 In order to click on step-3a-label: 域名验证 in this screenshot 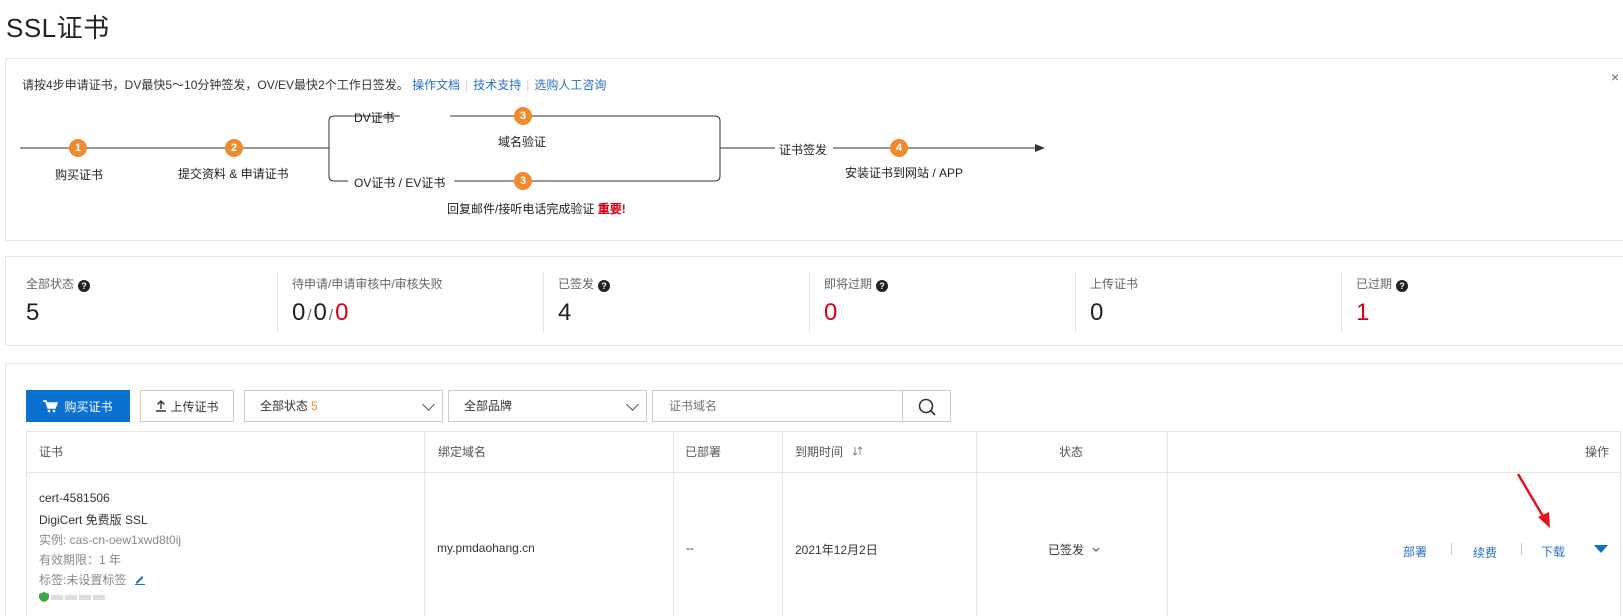, I will do `click(522, 142)`.